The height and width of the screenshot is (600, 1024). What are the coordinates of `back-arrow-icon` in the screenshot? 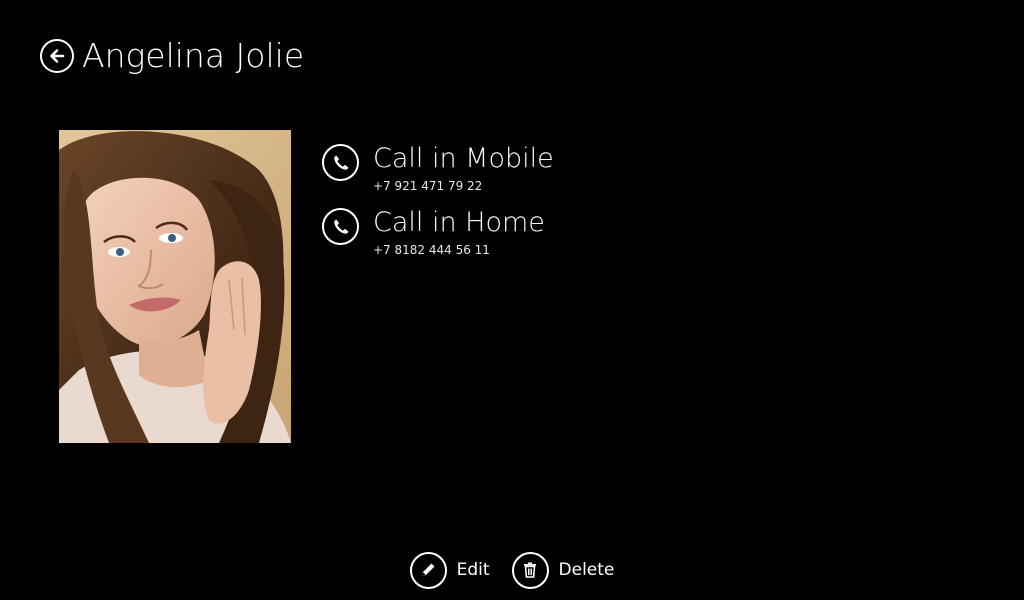 It's located at (57, 56).